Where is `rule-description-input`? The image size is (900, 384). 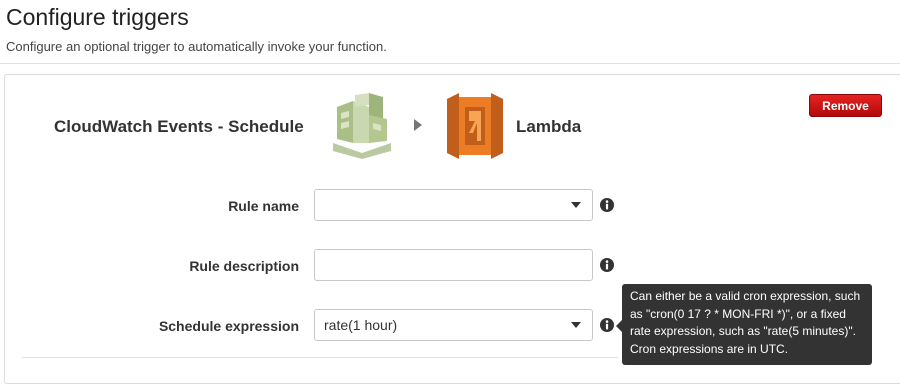 rule-description-input is located at coordinates (453, 265).